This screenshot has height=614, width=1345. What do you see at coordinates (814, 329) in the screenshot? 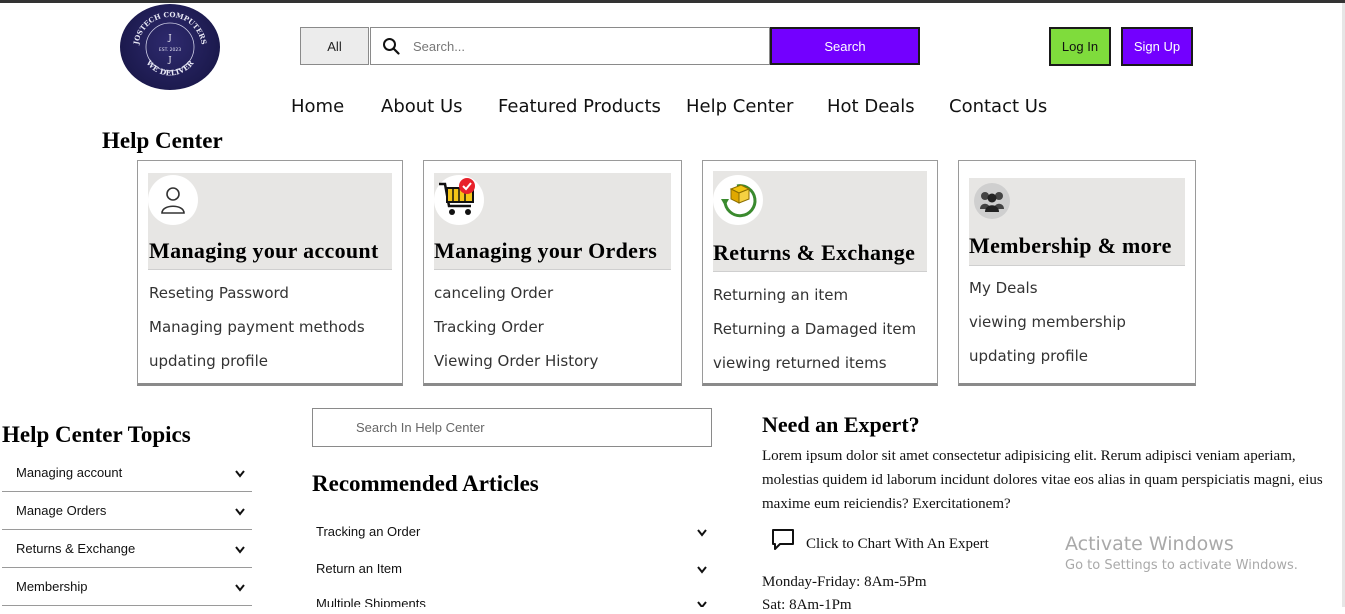
I see `card-link: Returning a Damaged item` at bounding box center [814, 329].